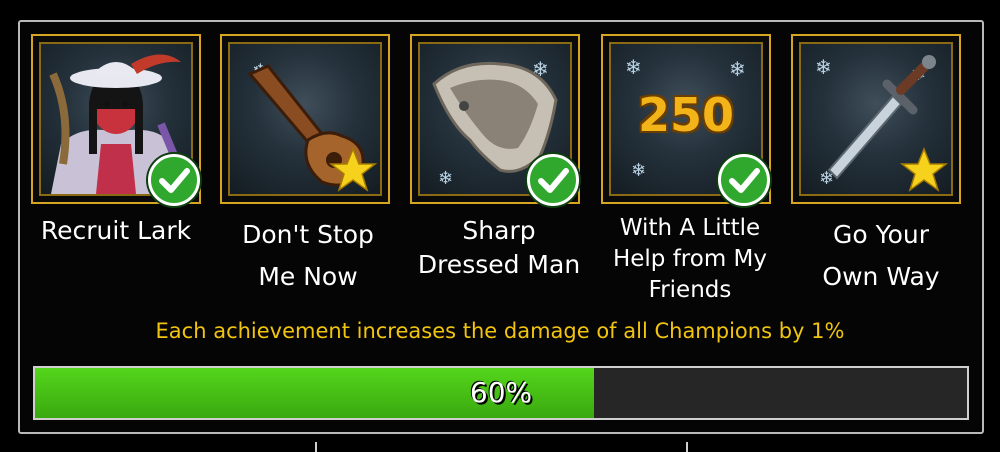  I want to click on achievement-tile-recruit-lark, so click(116, 120).